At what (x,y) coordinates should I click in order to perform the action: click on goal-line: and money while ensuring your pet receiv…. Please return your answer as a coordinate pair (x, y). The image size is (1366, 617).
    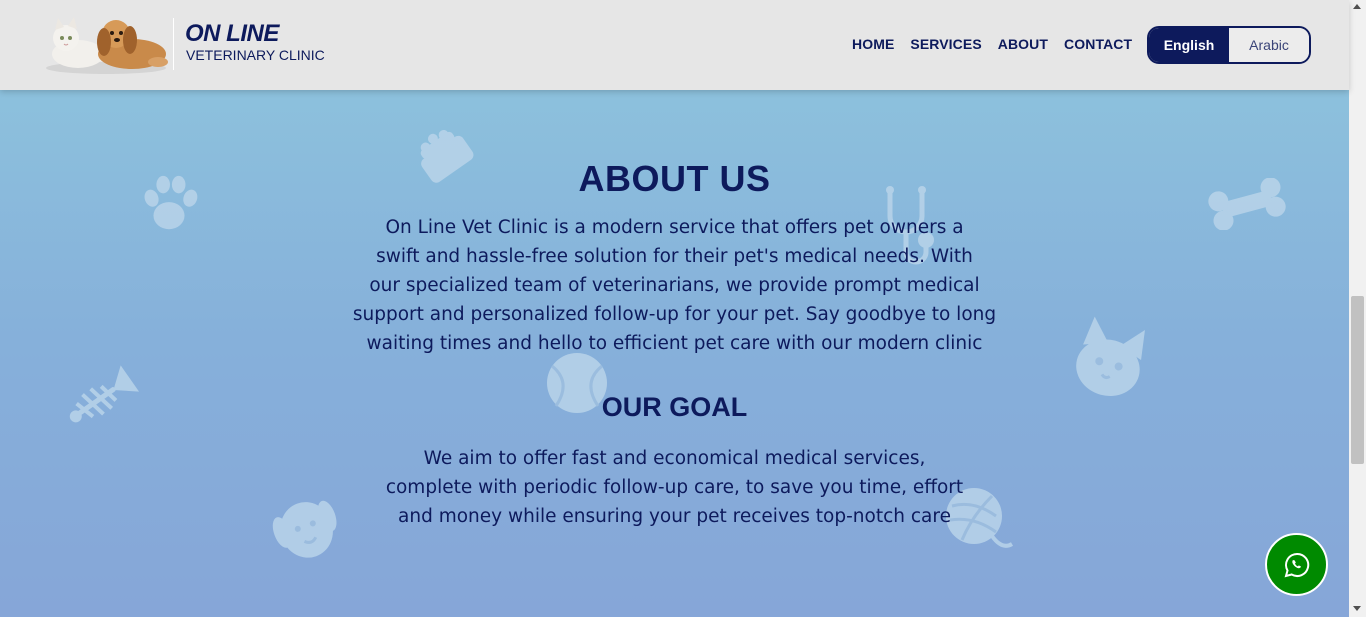
    Looking at the image, I should click on (674, 516).